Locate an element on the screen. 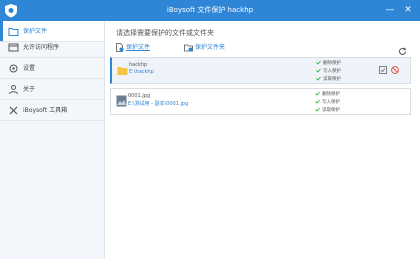 The image size is (420, 259). add-folder-icon is located at coordinates (188, 48).